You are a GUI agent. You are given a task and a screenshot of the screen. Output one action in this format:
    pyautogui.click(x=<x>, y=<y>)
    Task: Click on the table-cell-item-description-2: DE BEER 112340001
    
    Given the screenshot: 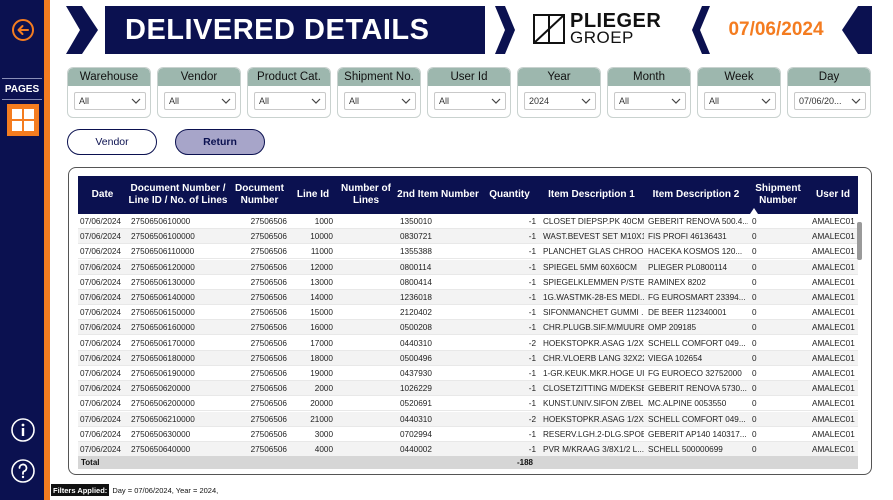 What is the action you would take?
    pyautogui.click(x=687, y=313)
    